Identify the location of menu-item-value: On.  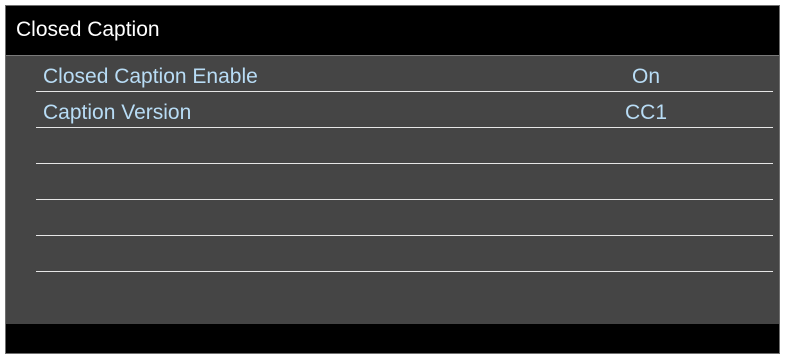
(646, 77).